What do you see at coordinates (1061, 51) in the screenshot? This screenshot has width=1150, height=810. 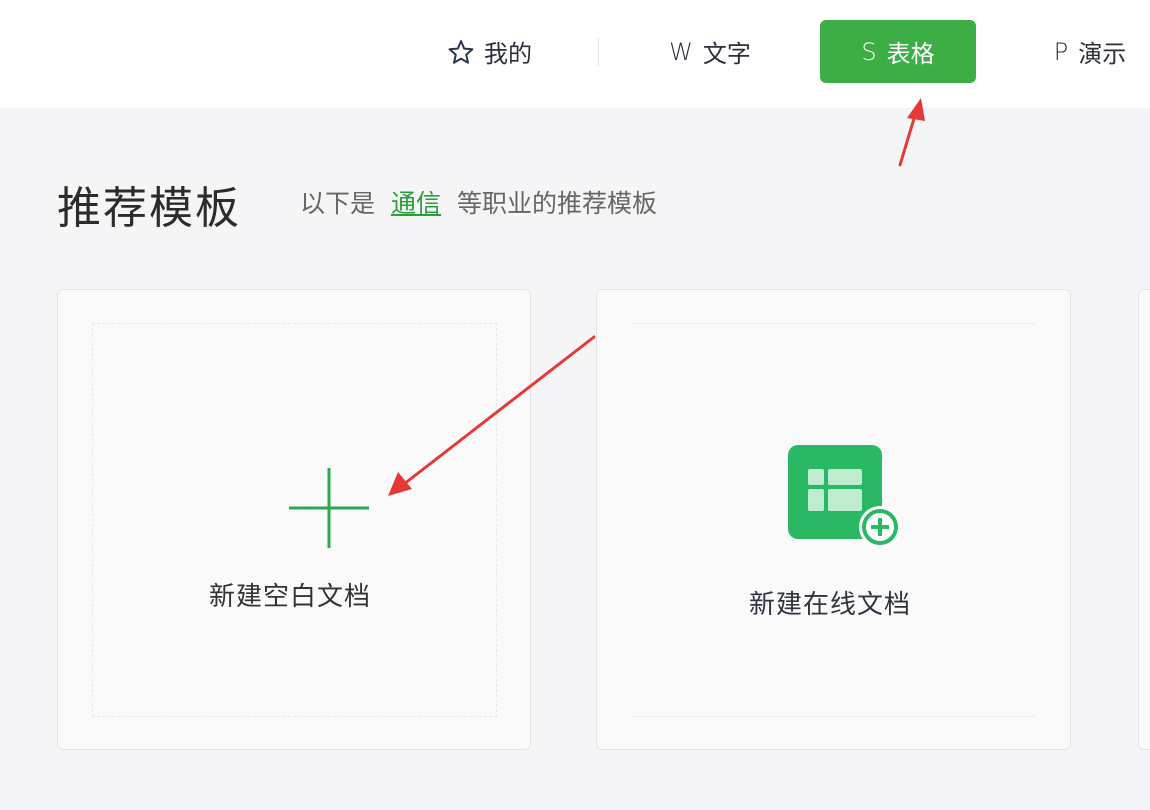 I see `p-letter-icon: P` at bounding box center [1061, 51].